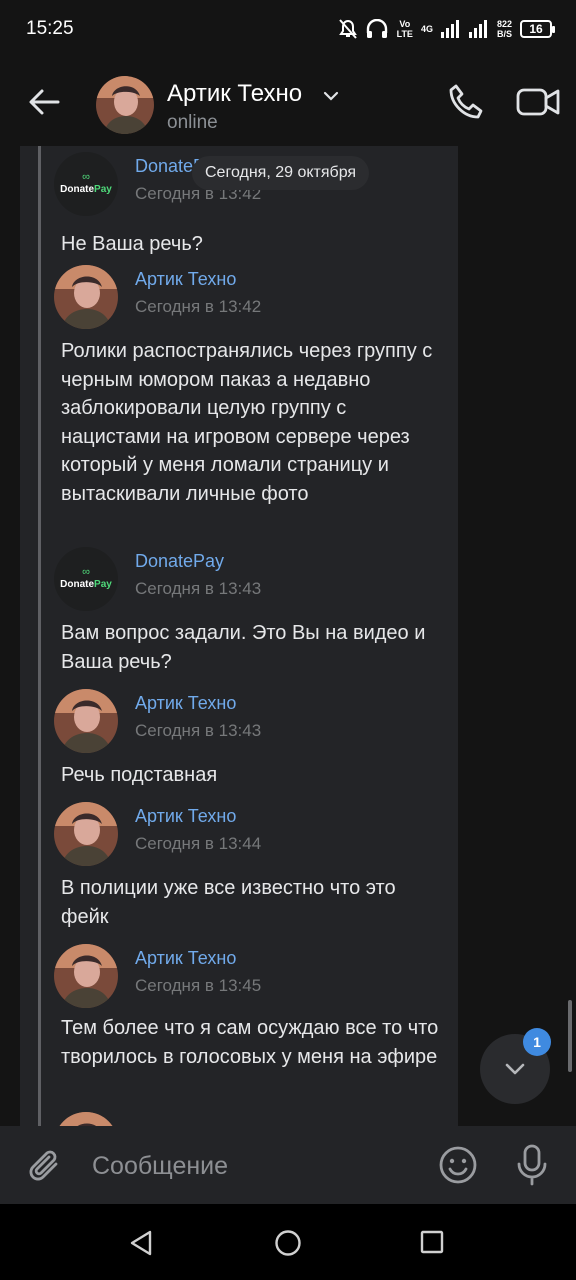 The image size is (576, 1280). I want to click on mute-notifications-icon, so click(347, 29).